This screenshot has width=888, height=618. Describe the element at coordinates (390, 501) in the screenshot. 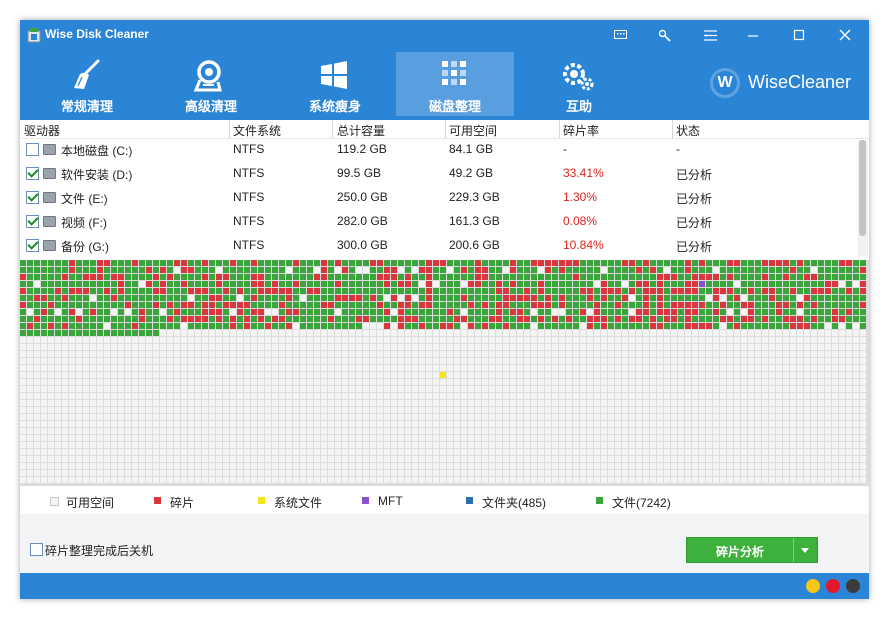

I see `legend-label: MFT` at that location.